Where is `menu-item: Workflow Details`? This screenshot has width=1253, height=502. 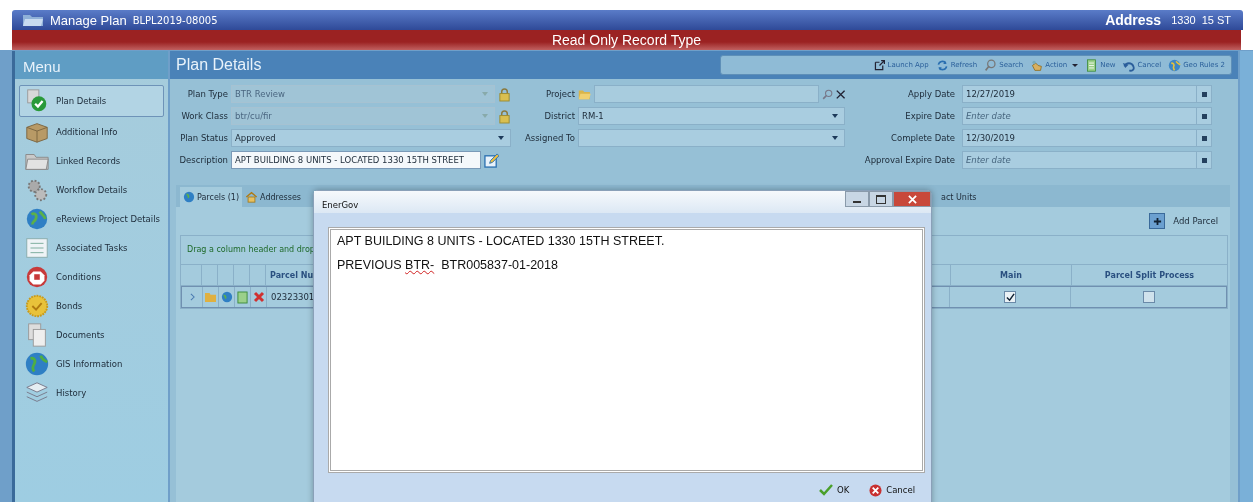
menu-item: Workflow Details is located at coordinates (91, 190).